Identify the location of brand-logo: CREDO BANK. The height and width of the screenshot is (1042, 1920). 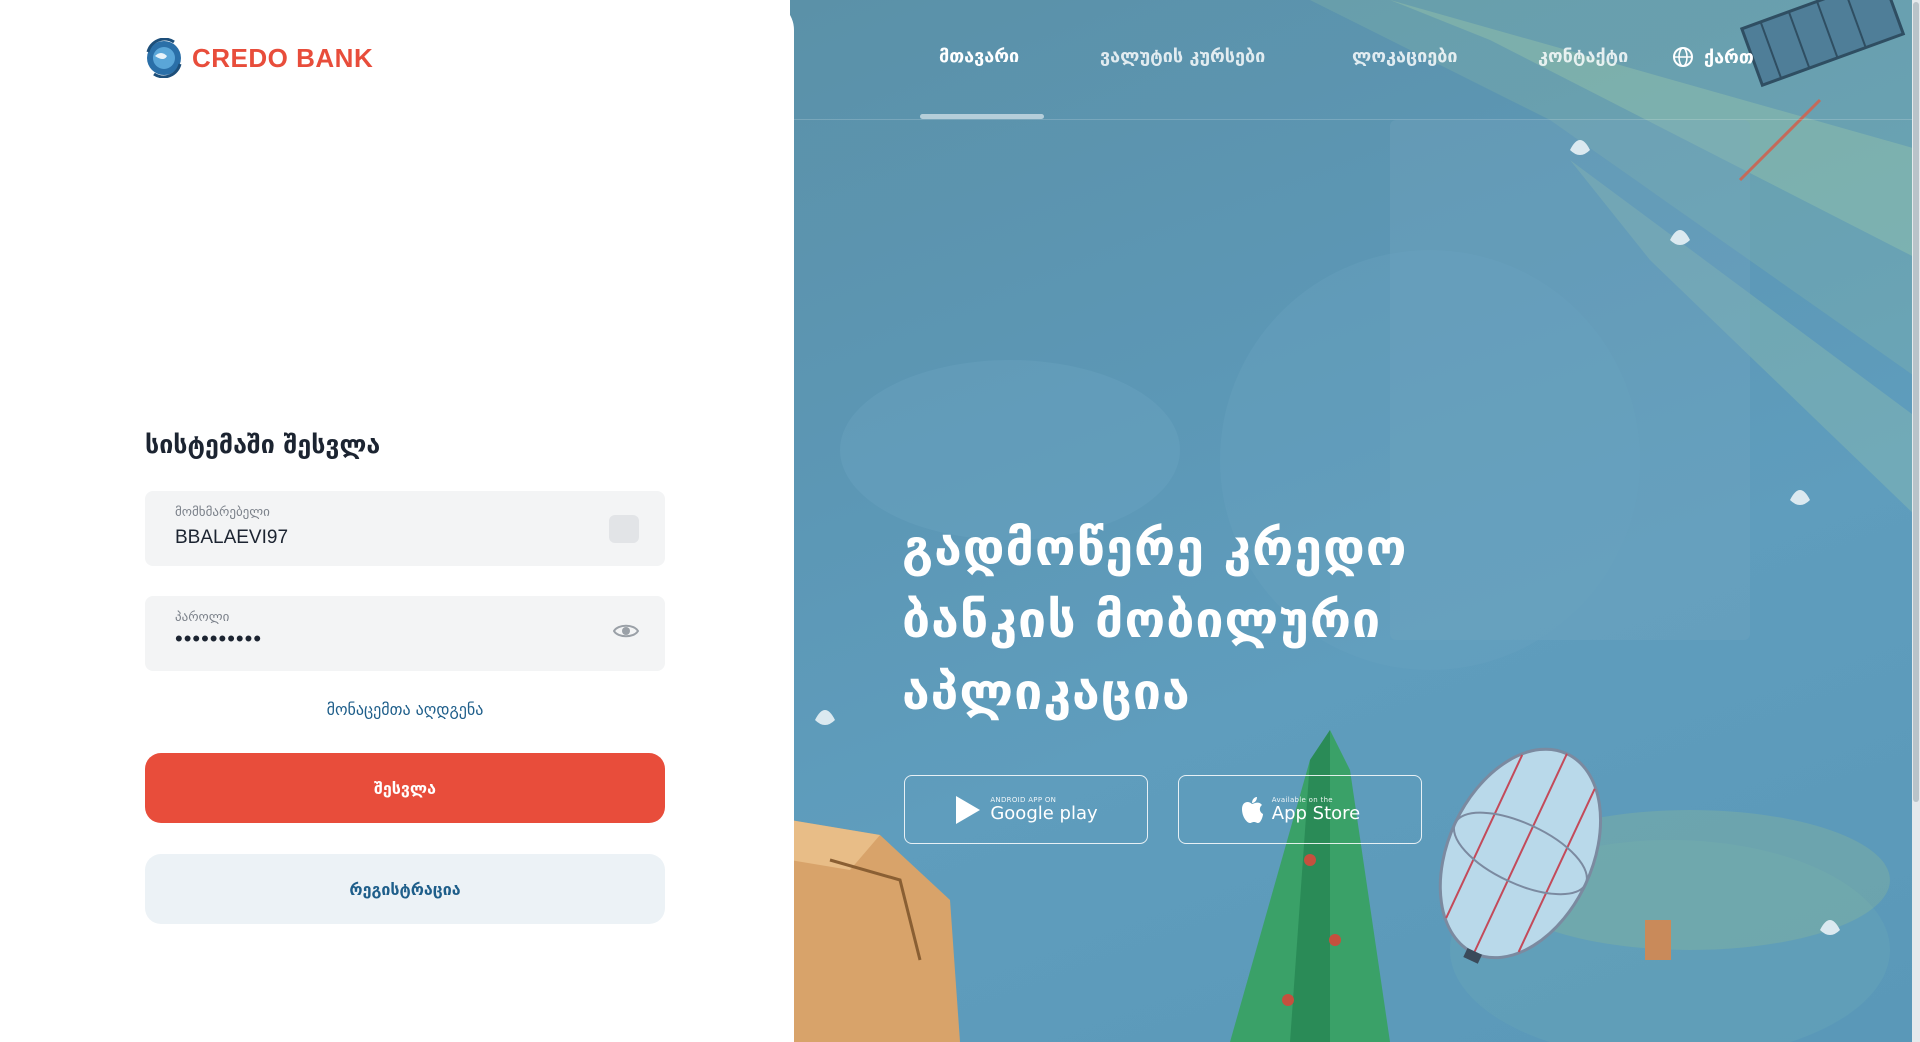
(258, 58).